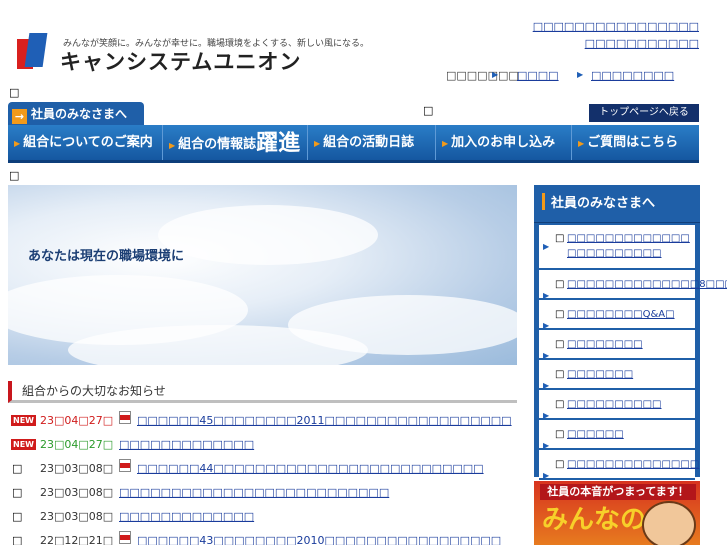 The height and width of the screenshot is (545, 727). What do you see at coordinates (262, 392) in the screenshot?
I see `news-heading: 組合からの大切なお知らせ` at bounding box center [262, 392].